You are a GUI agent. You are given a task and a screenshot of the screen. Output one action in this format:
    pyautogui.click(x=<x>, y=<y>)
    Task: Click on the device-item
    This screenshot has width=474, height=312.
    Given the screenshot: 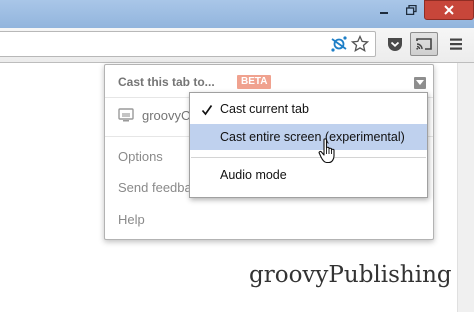 What is the action you would take?
    pyautogui.click(x=126, y=115)
    